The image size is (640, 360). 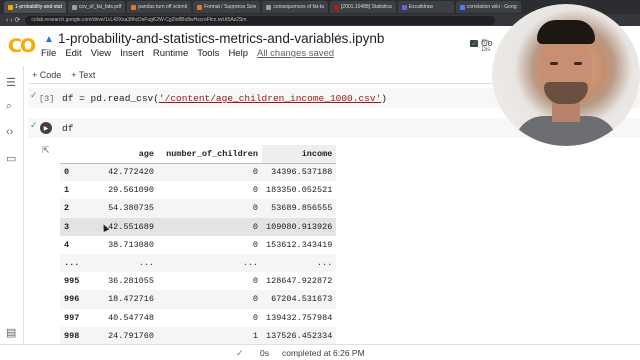 What do you see at coordinates (295, 7) in the screenshot?
I see `browser-tab-5: consequences of fat-ta` at bounding box center [295, 7].